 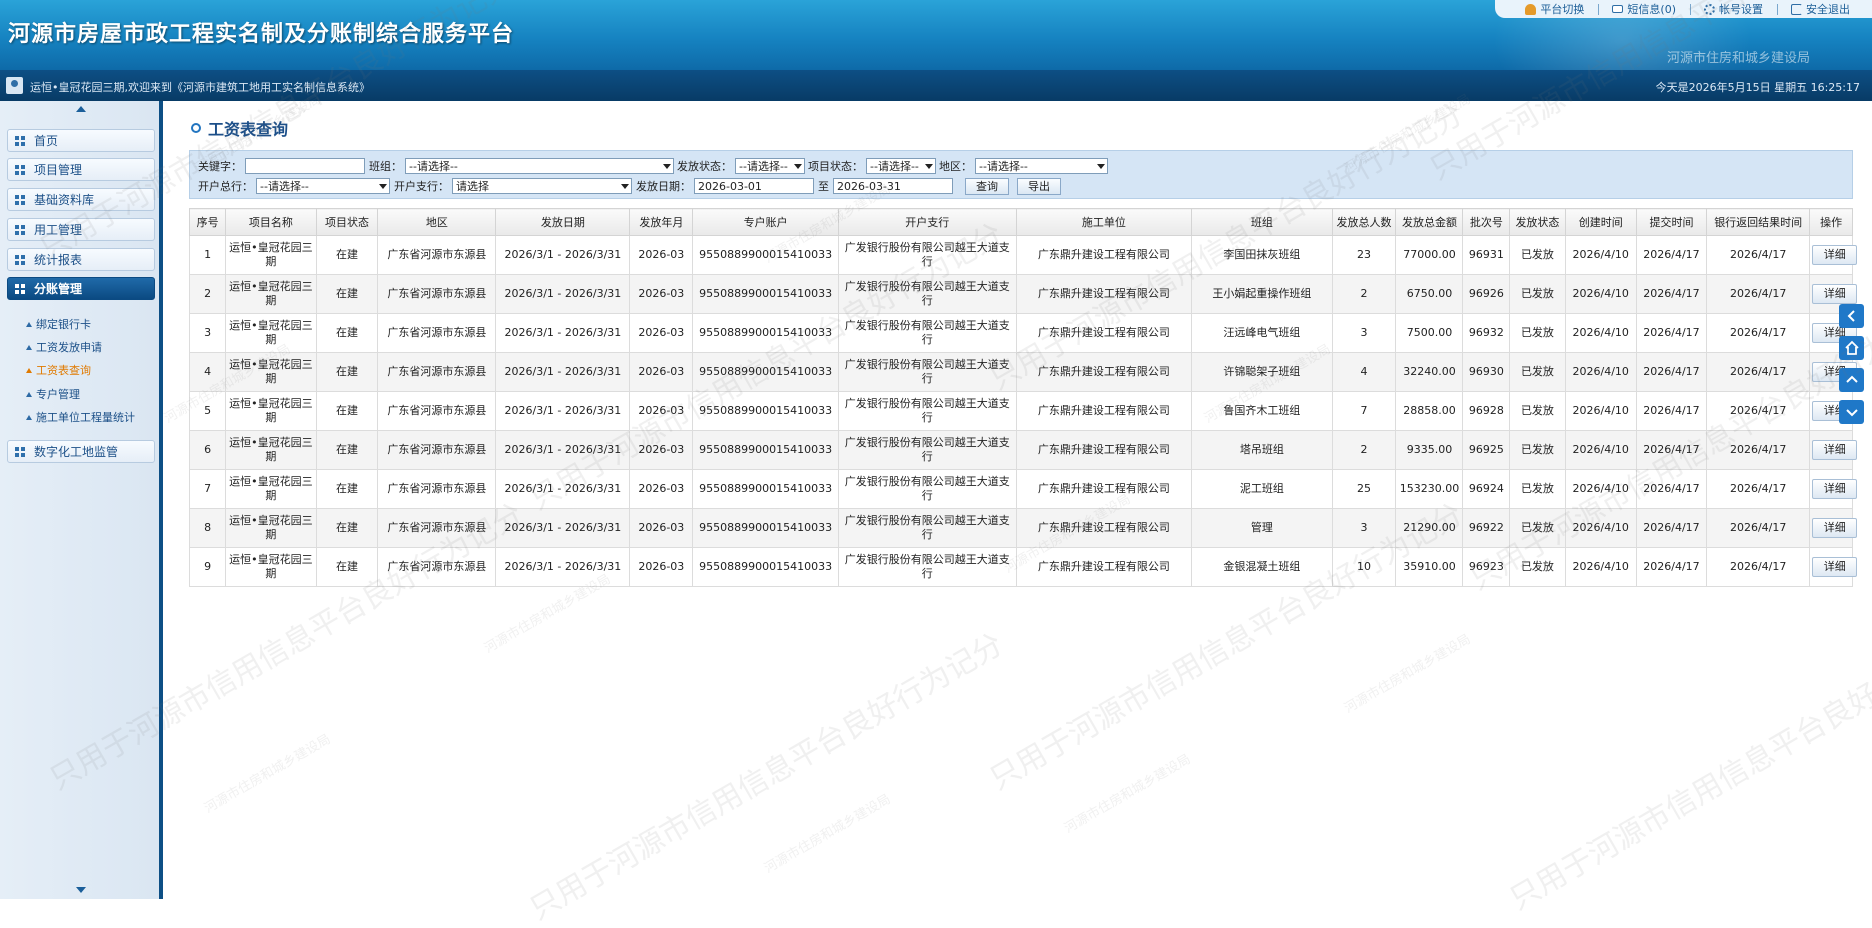 I want to click on sub-item-special-account: 专户管理, so click(x=53, y=394).